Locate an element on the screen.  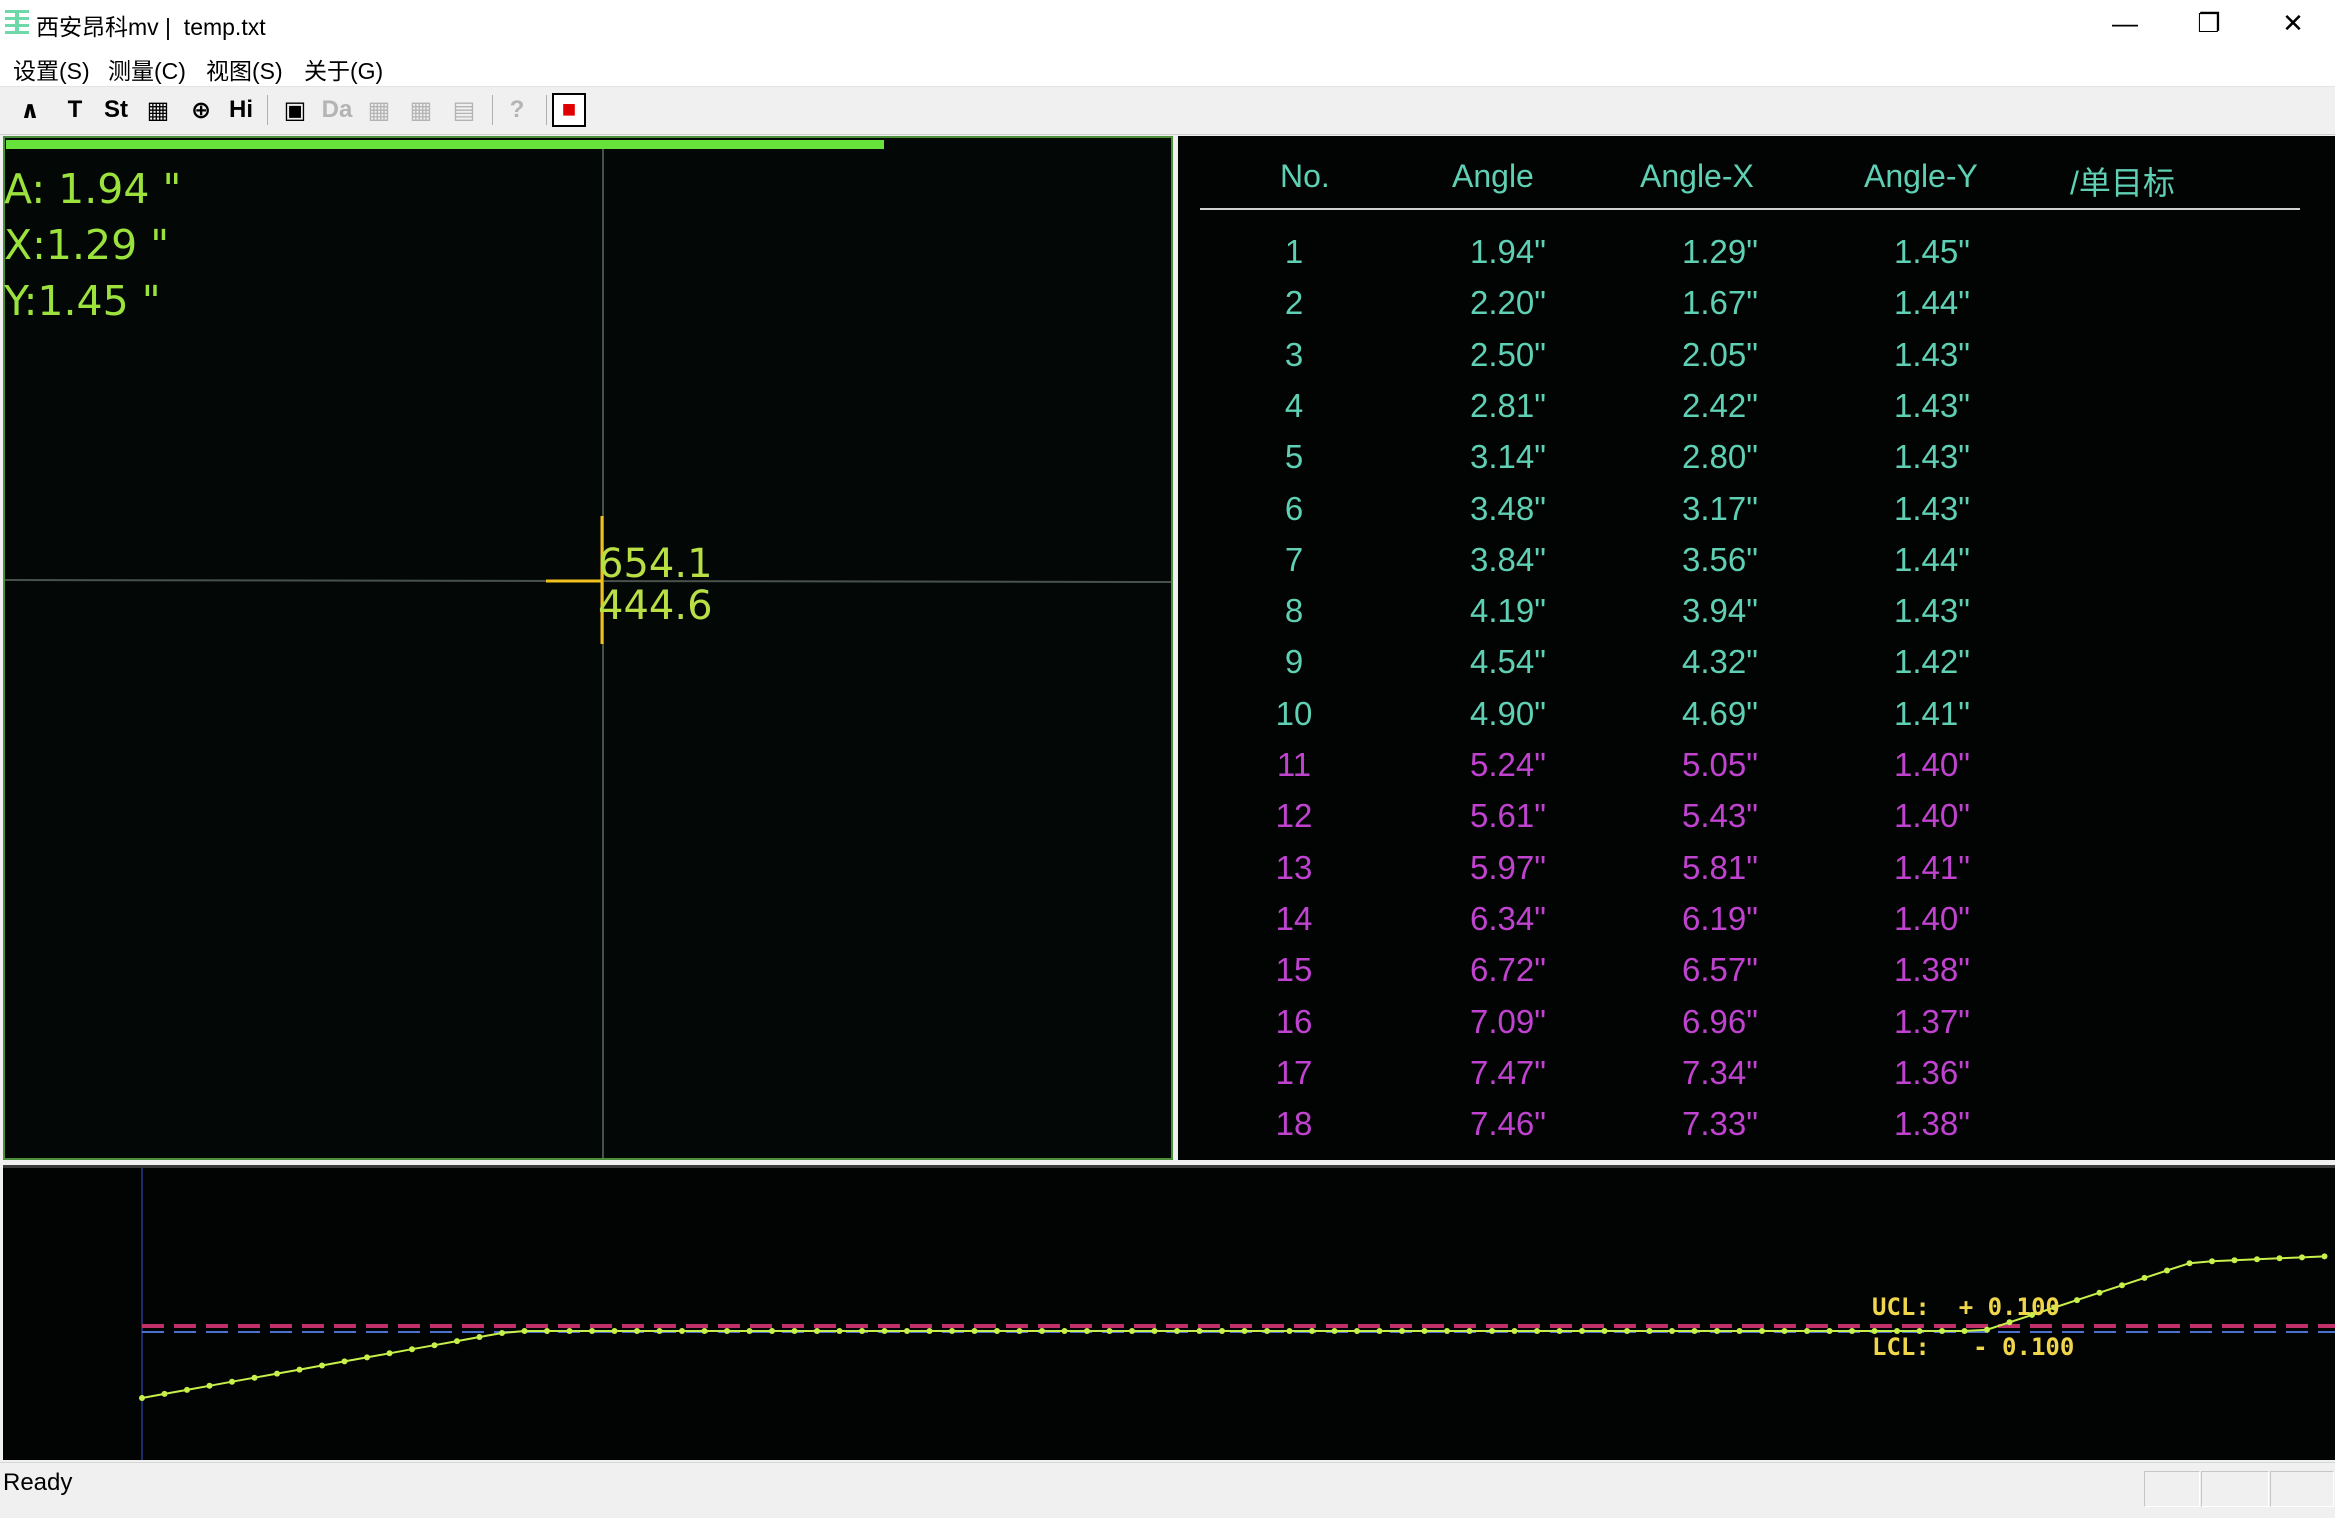
cell-no: 5 is located at coordinates (1294, 457).